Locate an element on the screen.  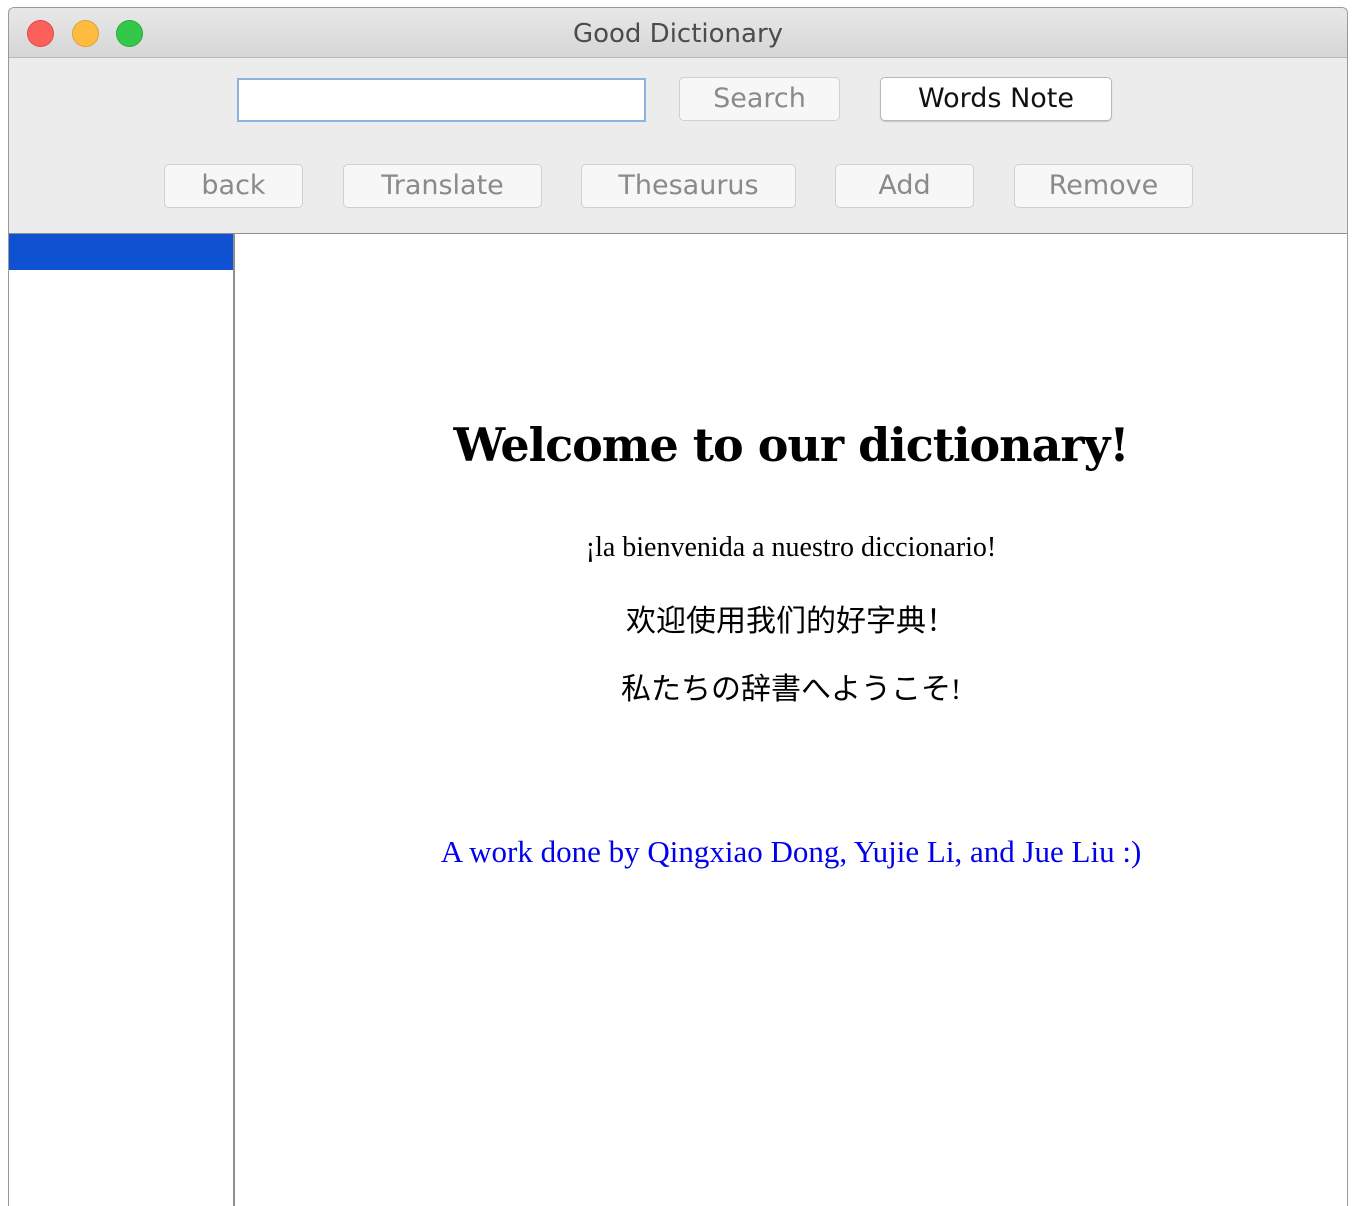
window-title: Good Dictionary is located at coordinates (678, 34).